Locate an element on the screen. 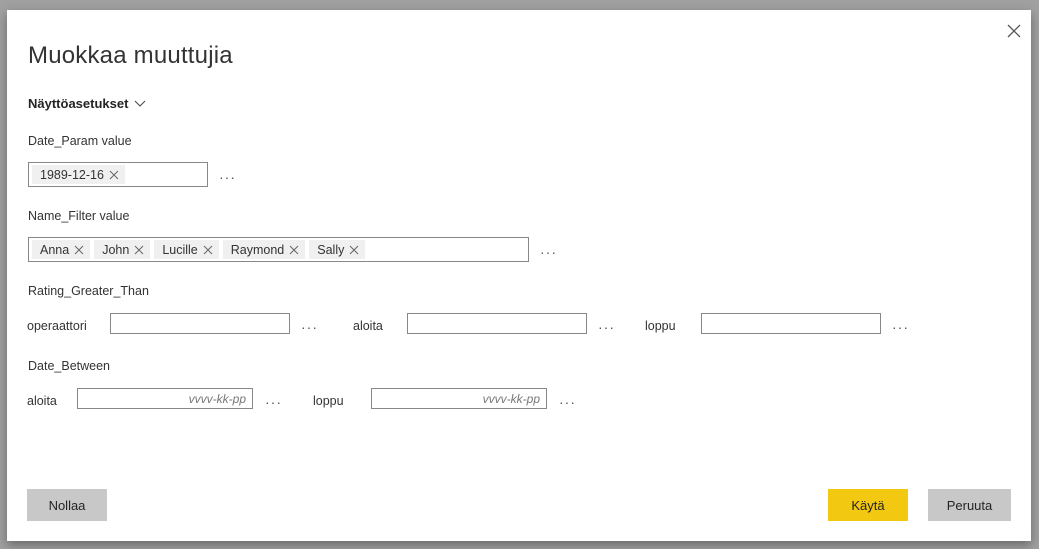 The image size is (1039, 549). chip-label: 1989-12-16 is located at coordinates (72, 174).